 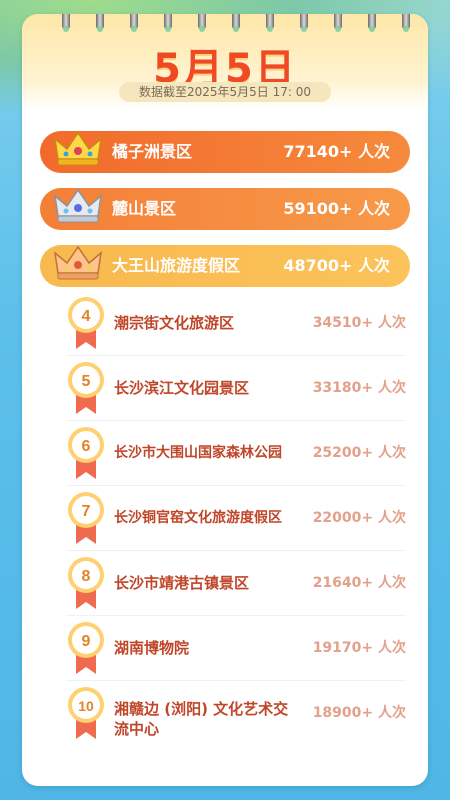 I want to click on rank-number: 4, so click(x=86, y=316).